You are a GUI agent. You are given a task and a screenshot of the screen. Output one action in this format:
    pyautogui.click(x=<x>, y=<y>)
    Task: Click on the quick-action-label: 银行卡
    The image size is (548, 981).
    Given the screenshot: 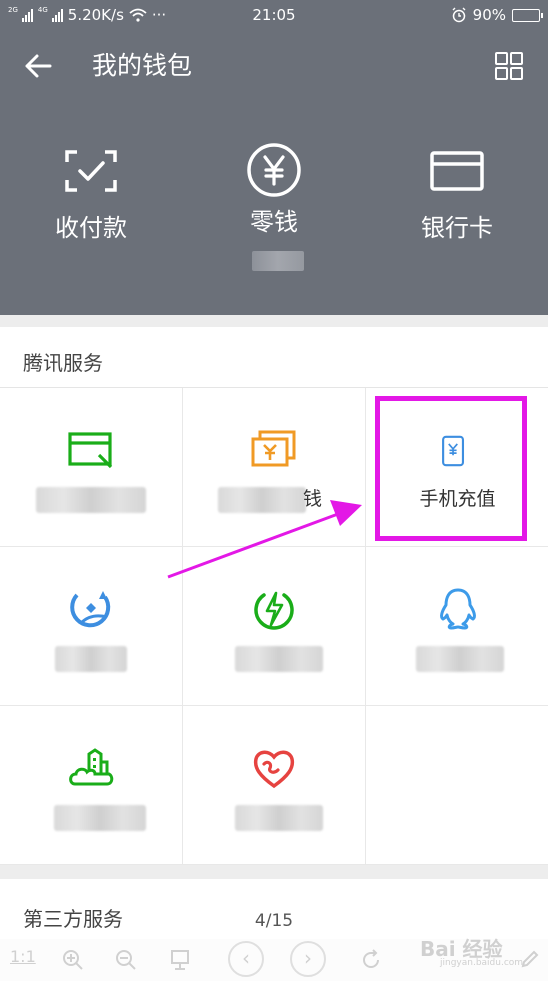 What is the action you would take?
    pyautogui.click(x=457, y=228)
    